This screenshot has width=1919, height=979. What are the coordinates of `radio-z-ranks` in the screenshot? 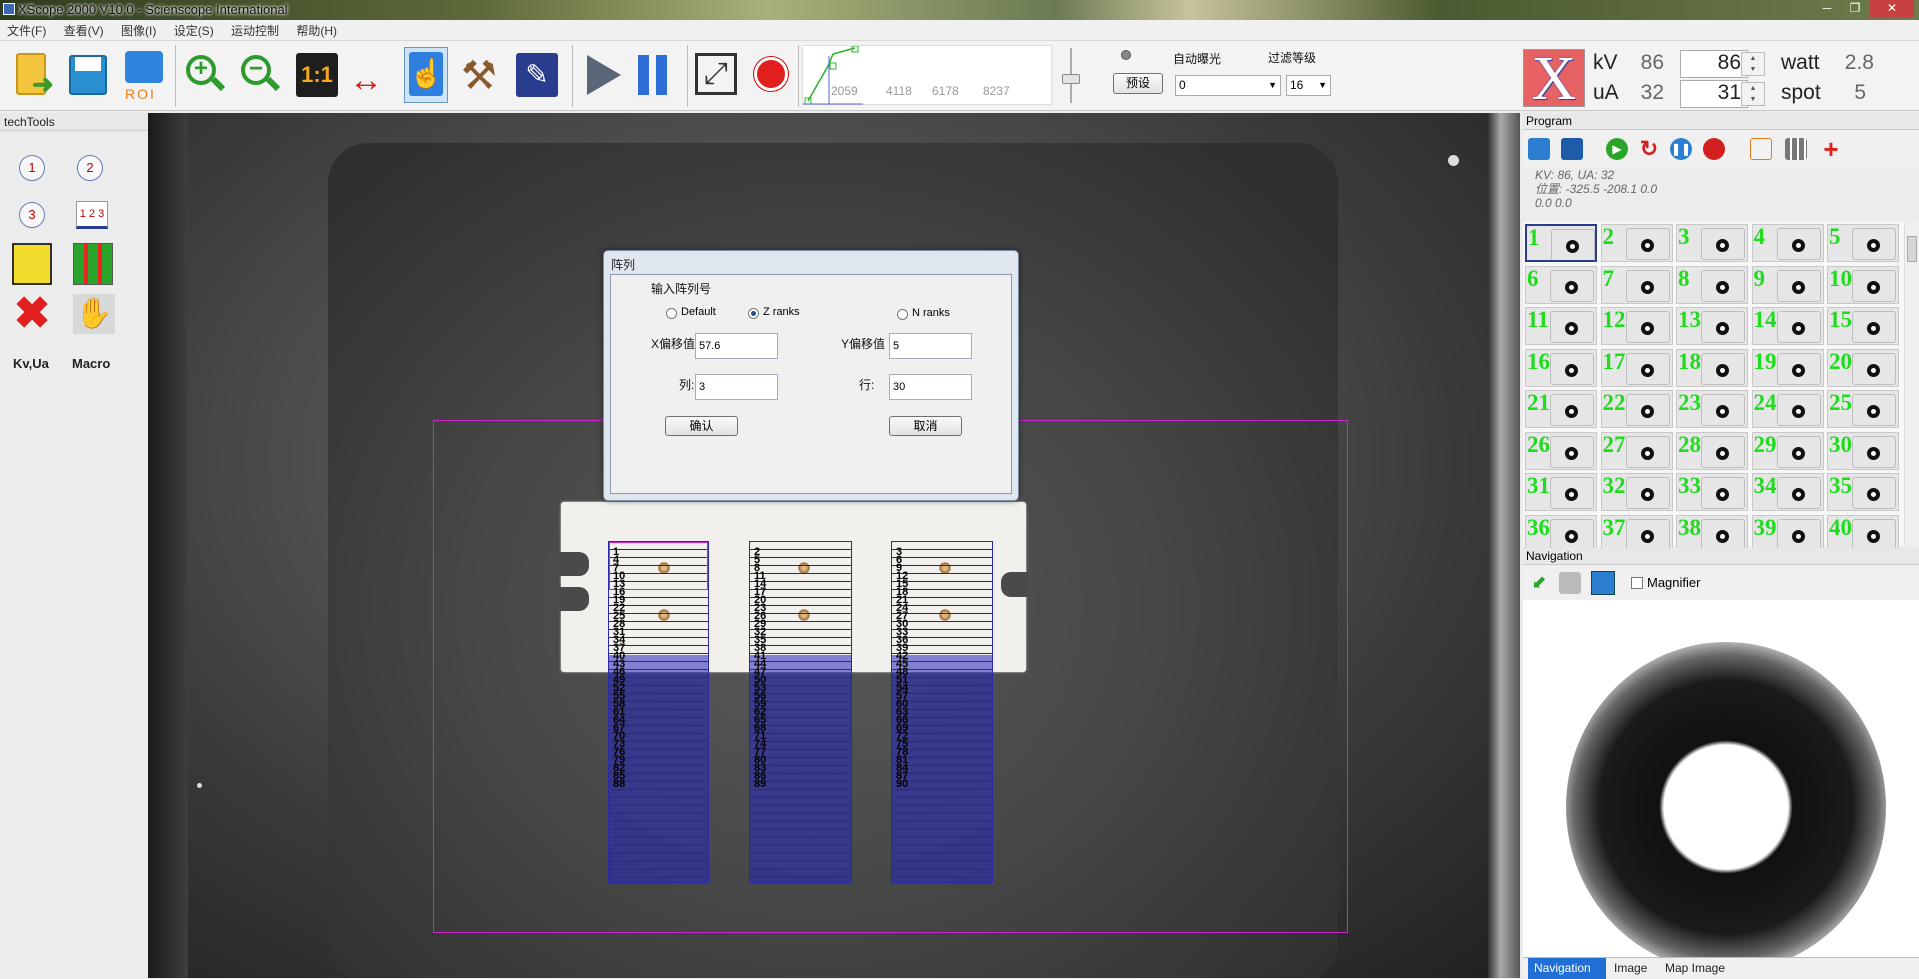 It's located at (753, 313).